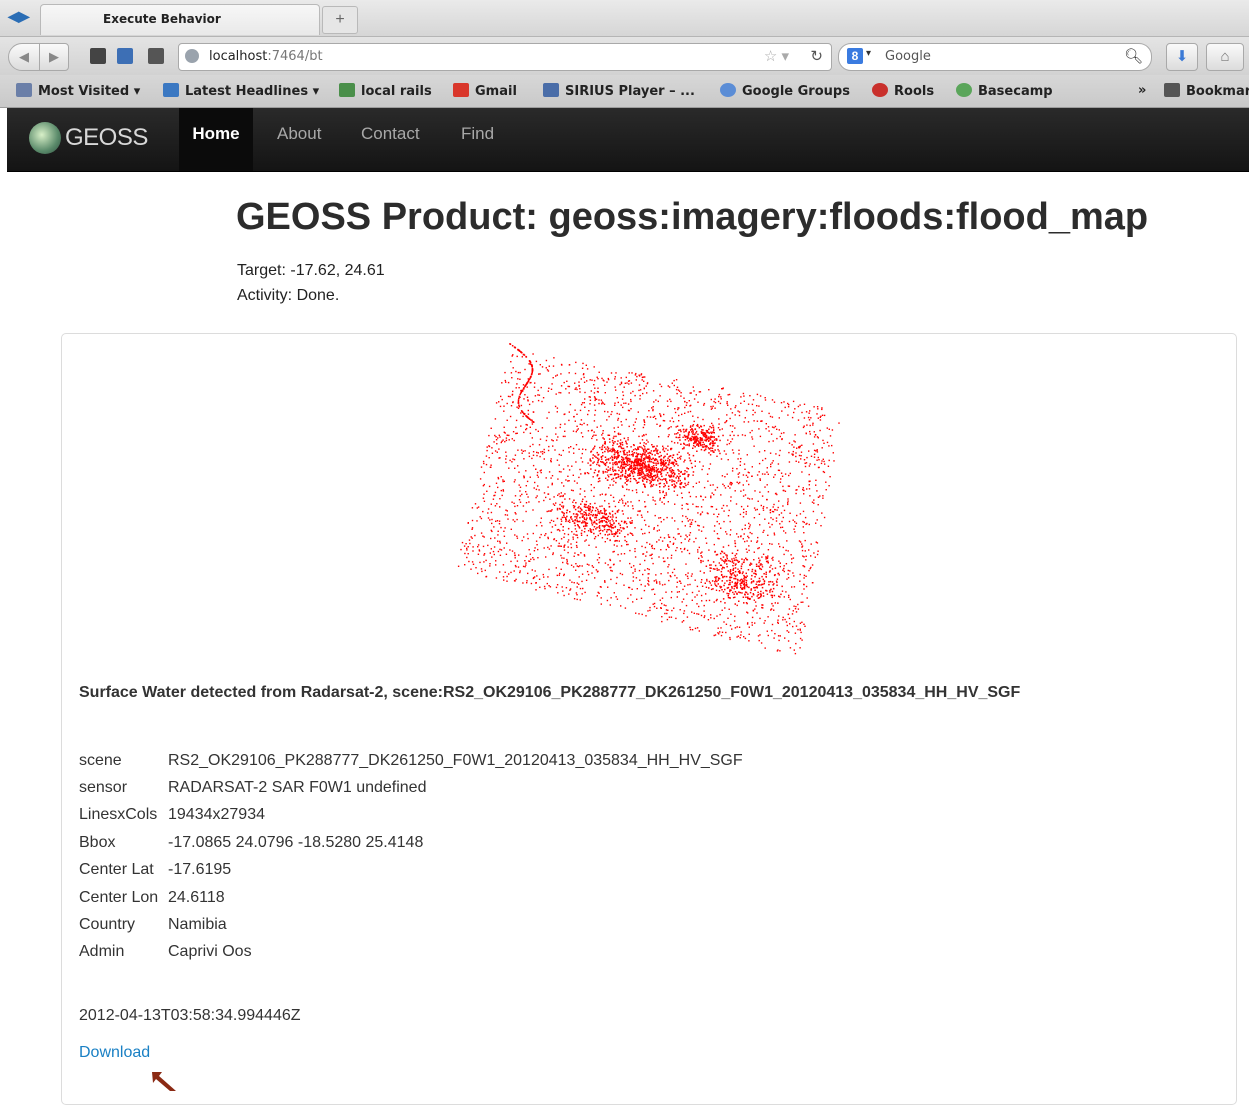  Describe the element at coordinates (880, 90) in the screenshot. I see `rools-icon` at that location.